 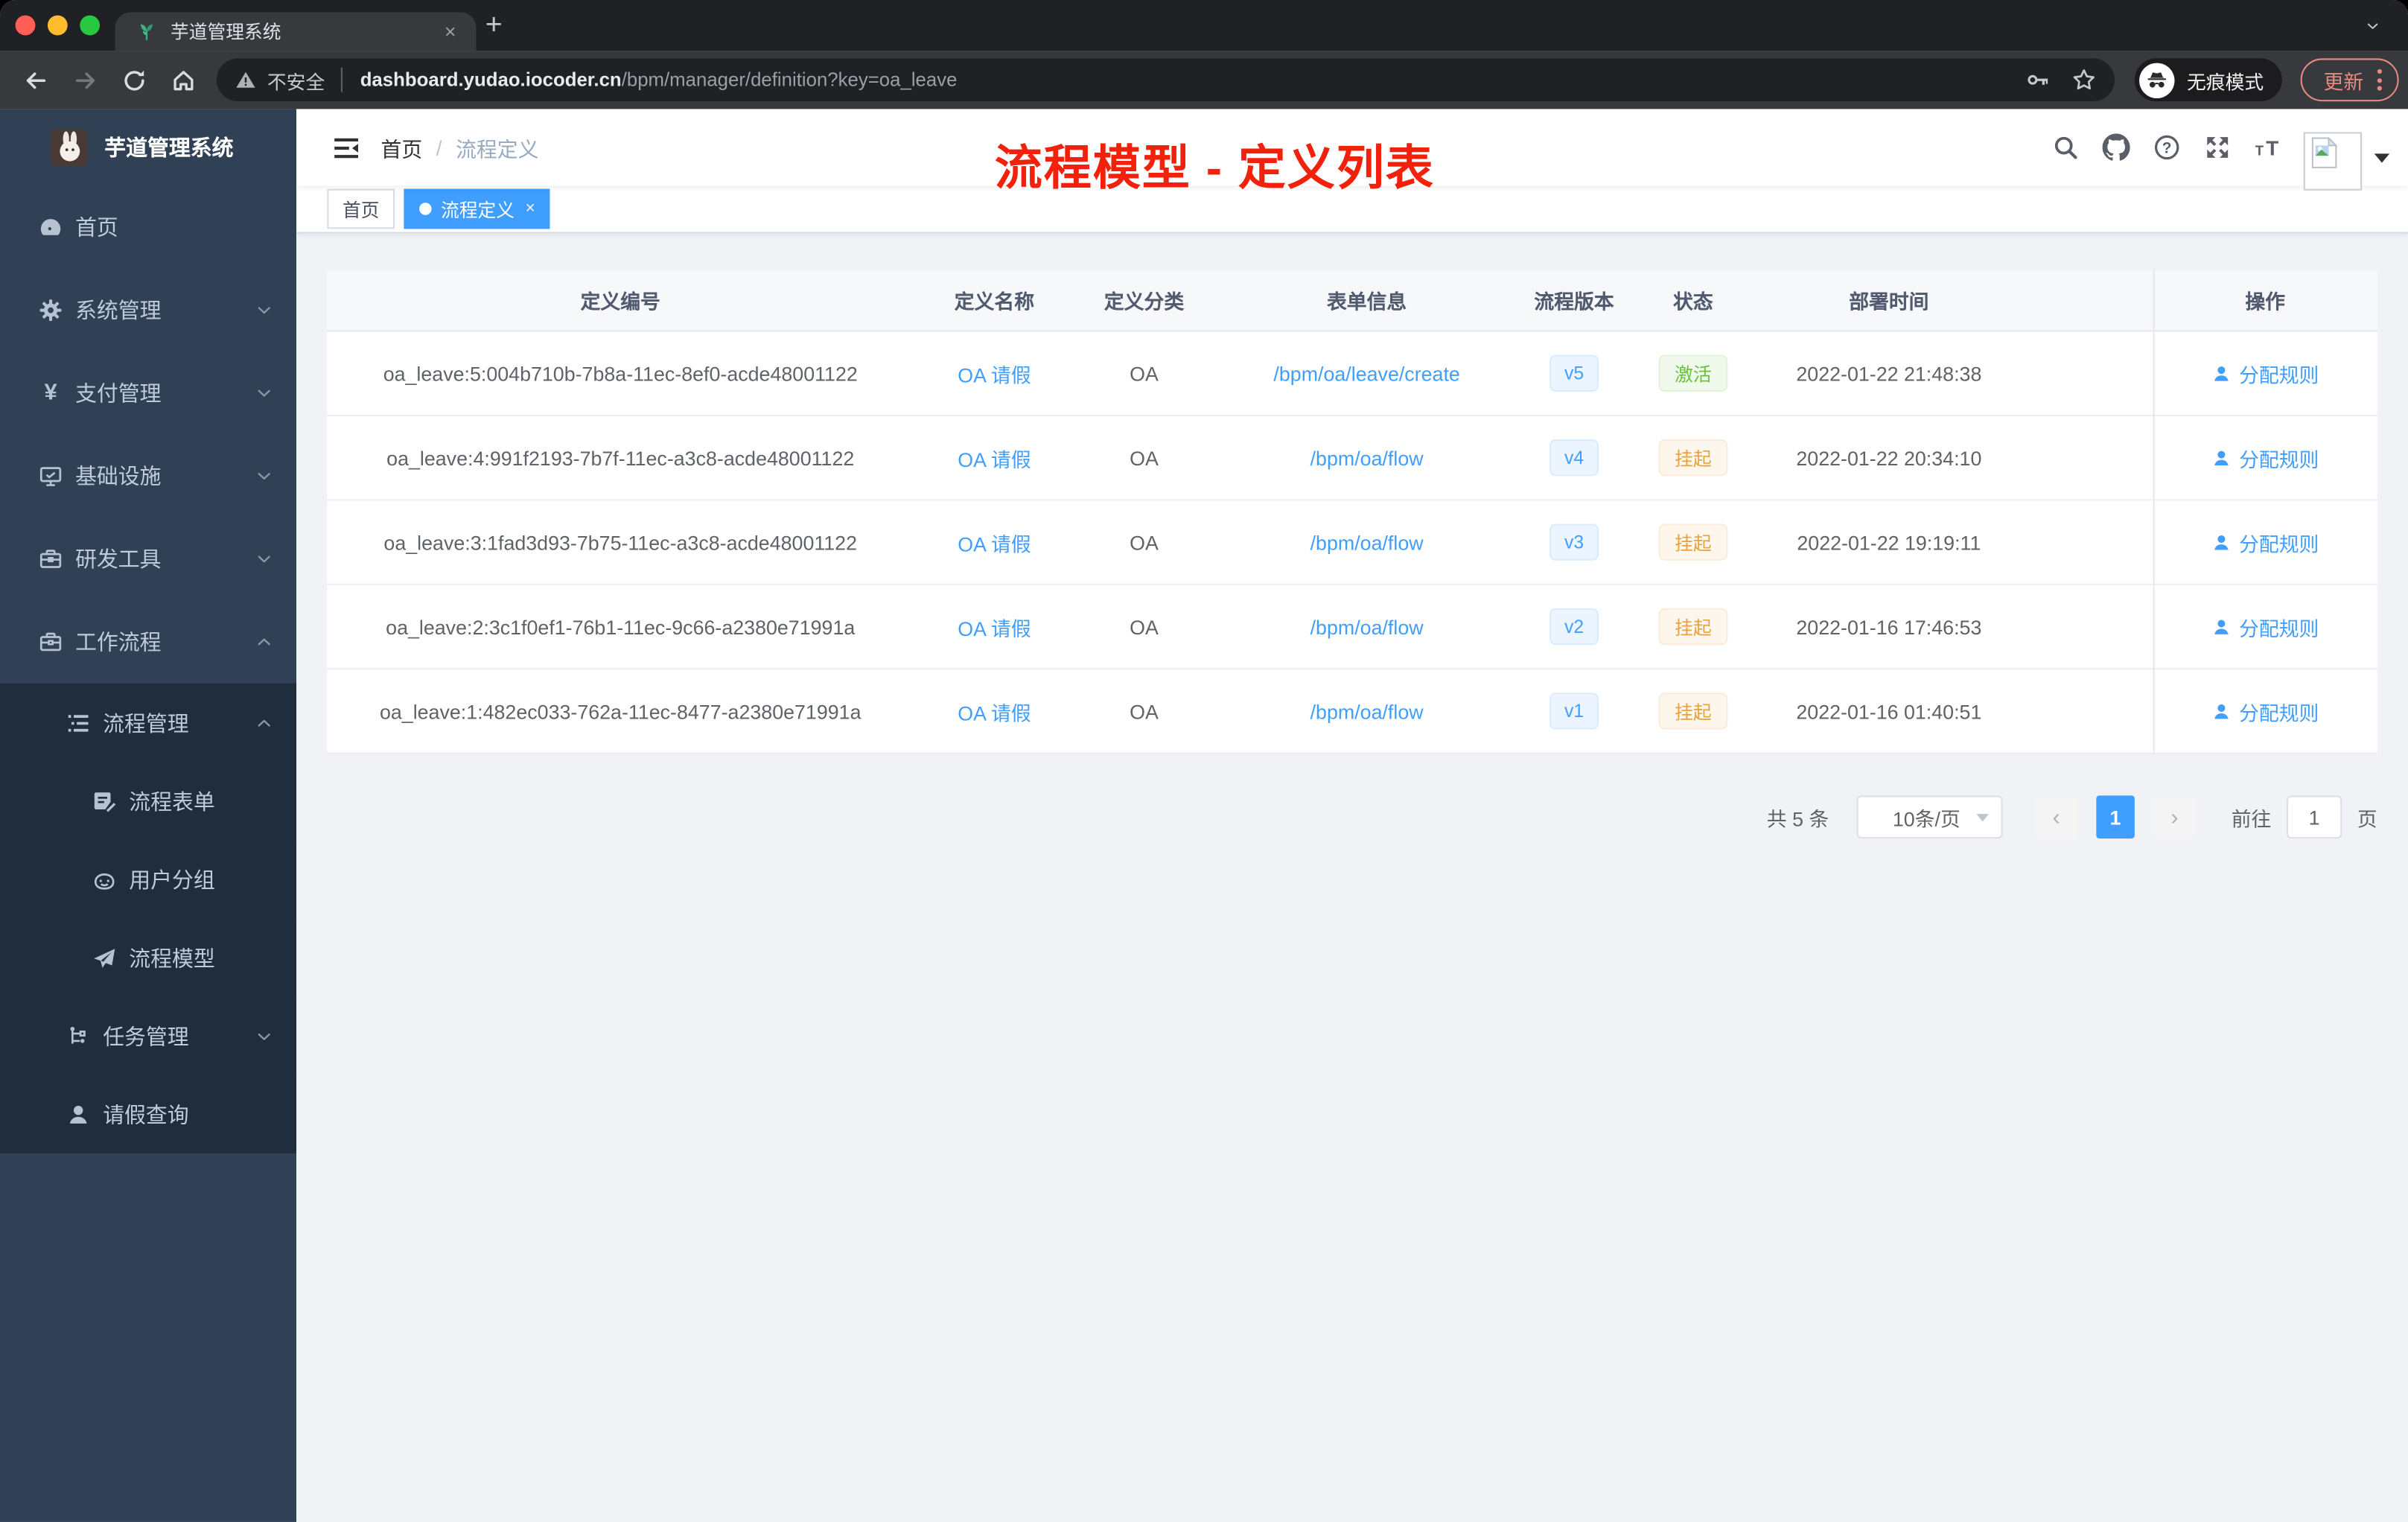 I want to click on tag-close-icon: ×, so click(x=530, y=209).